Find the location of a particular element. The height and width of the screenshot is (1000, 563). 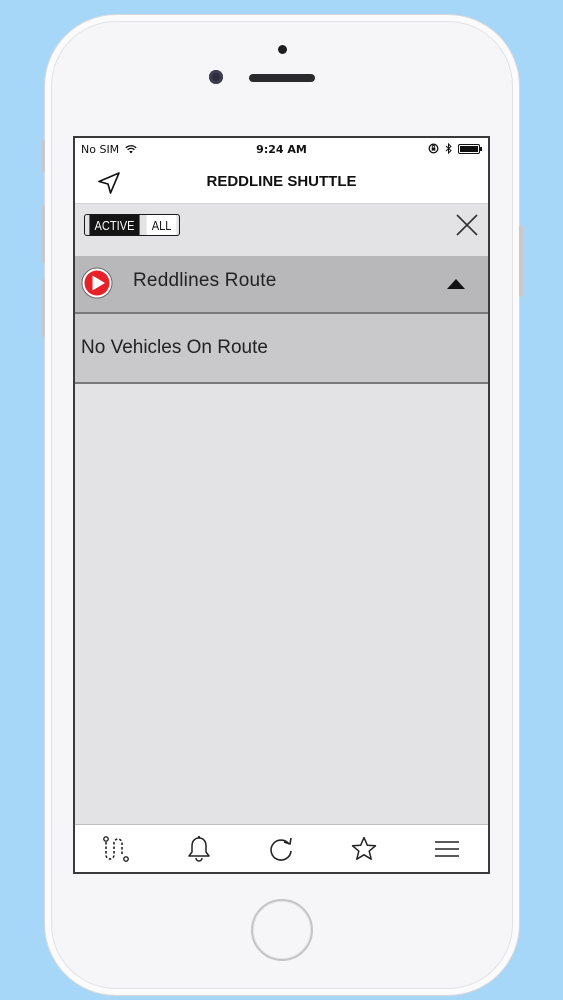

active-all-toggle: ACTIVE ALL is located at coordinates (132, 225).